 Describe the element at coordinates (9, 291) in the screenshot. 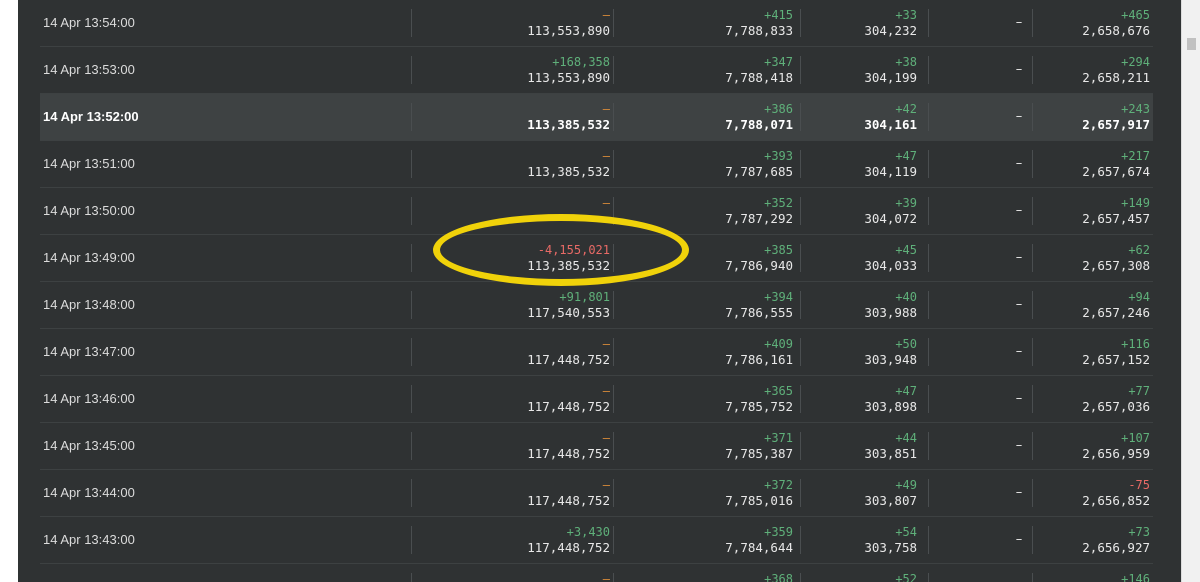

I see `left-margin` at that location.